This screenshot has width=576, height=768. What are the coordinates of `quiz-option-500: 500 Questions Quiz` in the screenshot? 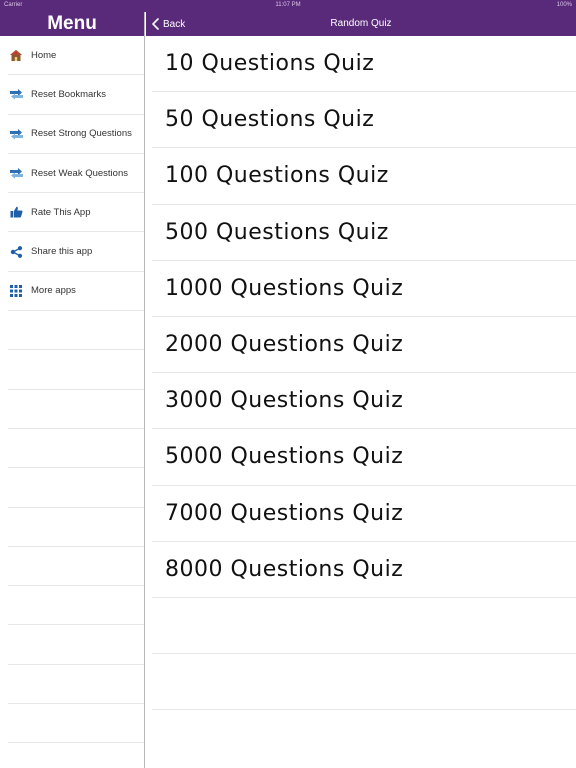 It's located at (364, 233).